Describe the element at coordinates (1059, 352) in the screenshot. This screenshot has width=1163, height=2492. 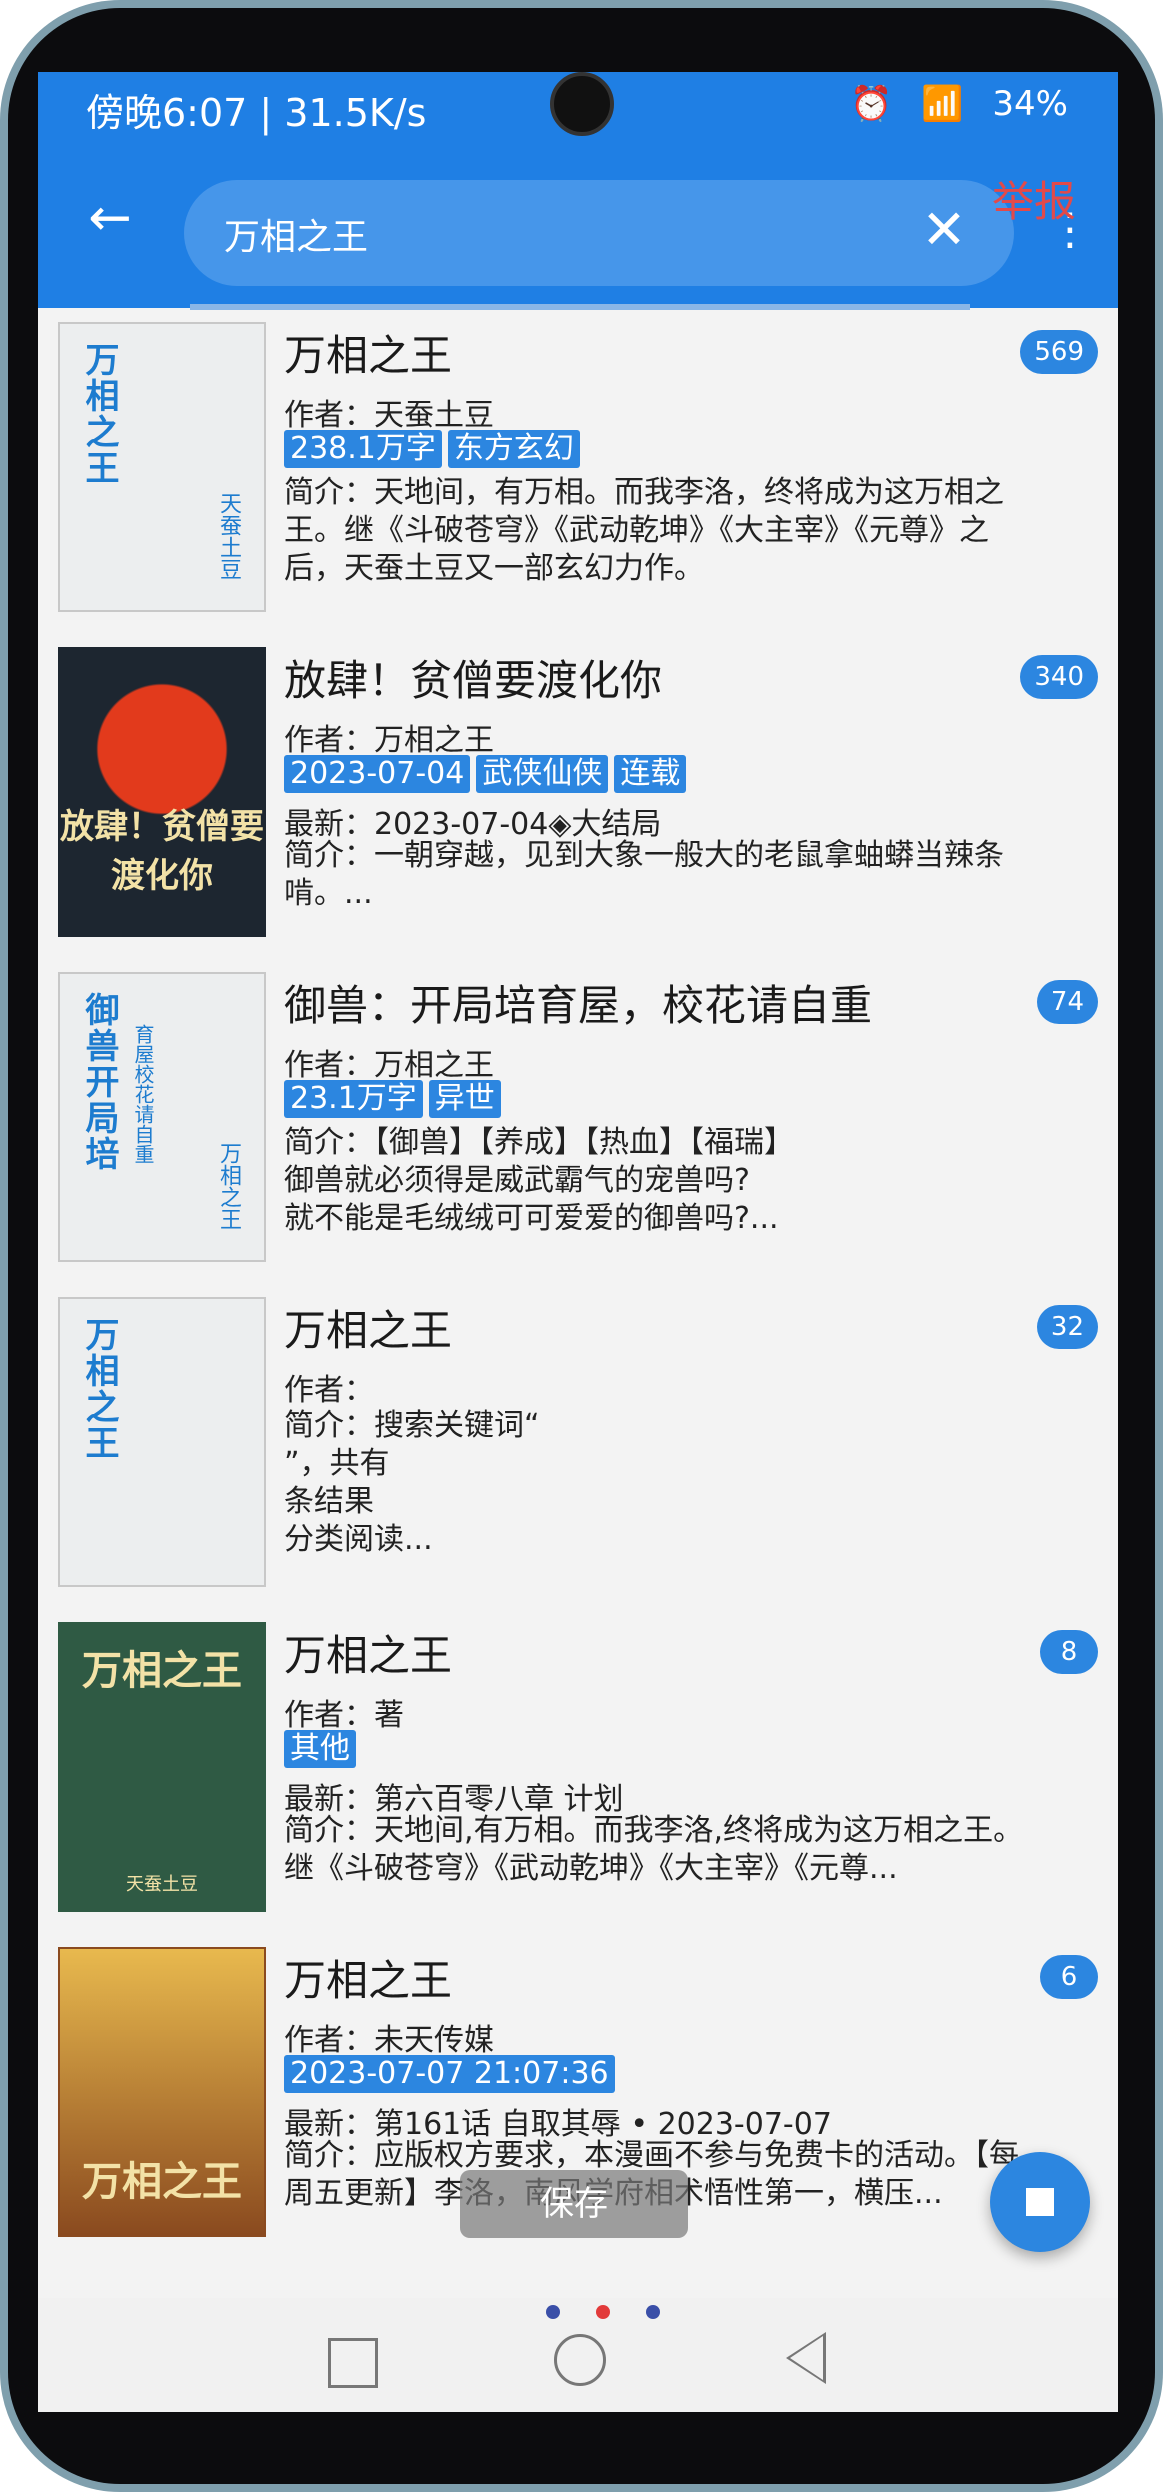
I see `source-count-badge: 569` at that location.